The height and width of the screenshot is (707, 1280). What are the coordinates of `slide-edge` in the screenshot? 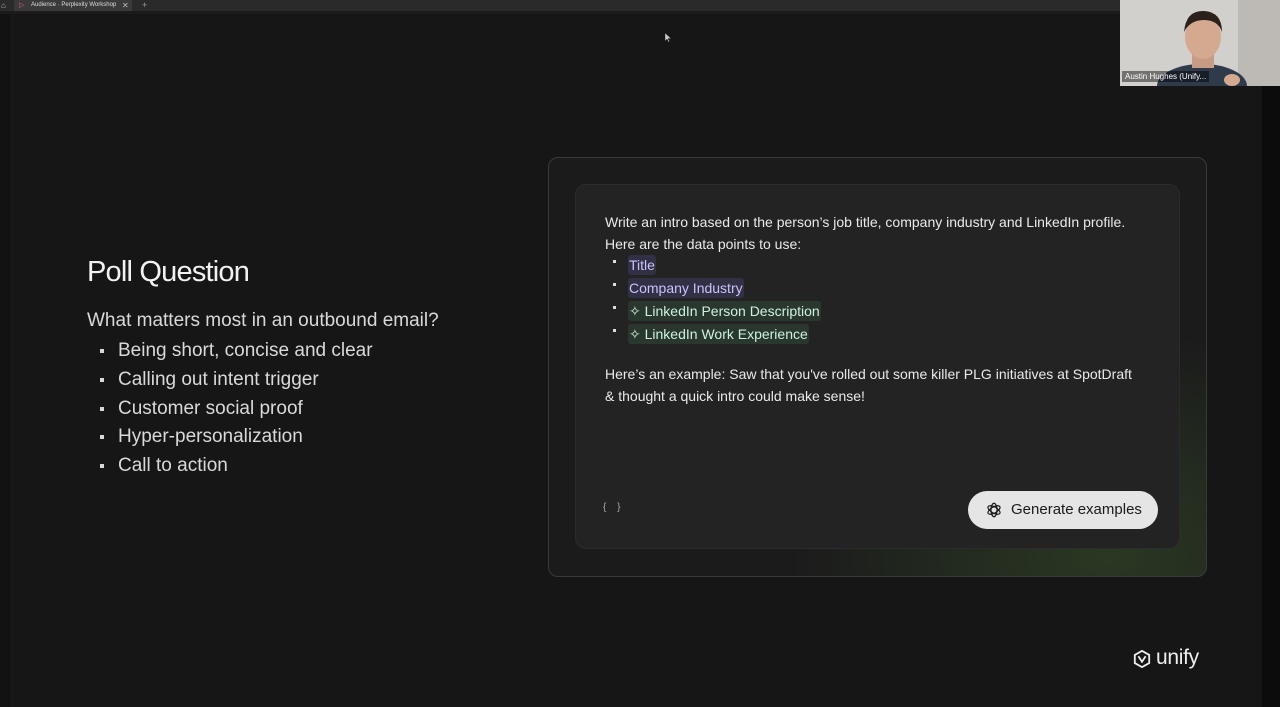 It's located at (1271, 396).